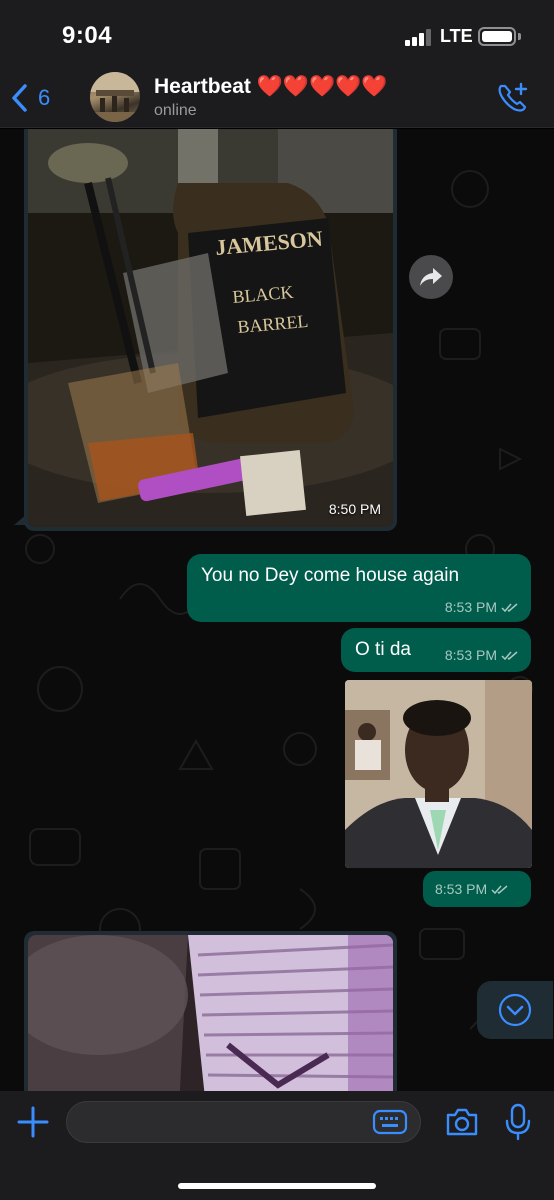 The image size is (554, 1200). I want to click on contact-name: Heartbeat ❤️❤️❤️❤️❤️, so click(270, 87).